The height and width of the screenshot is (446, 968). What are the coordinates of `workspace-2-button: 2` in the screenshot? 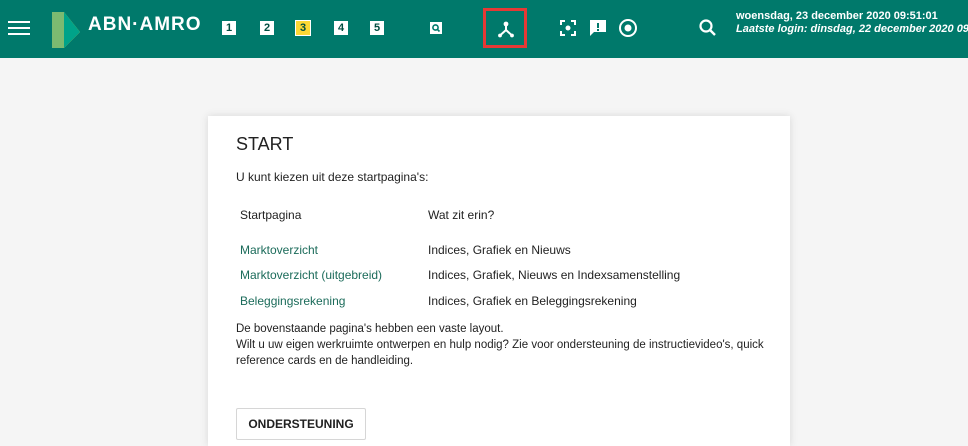 It's located at (267, 28).